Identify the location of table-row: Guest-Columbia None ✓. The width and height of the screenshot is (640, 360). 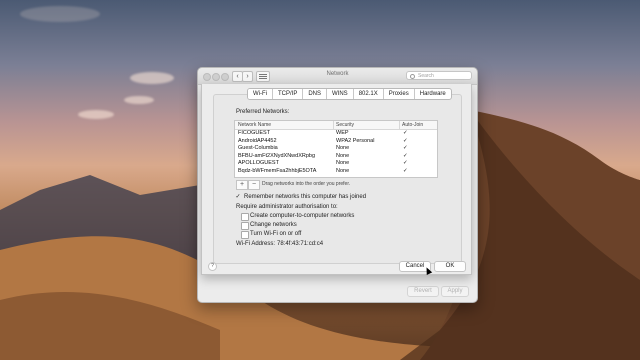
(336, 149).